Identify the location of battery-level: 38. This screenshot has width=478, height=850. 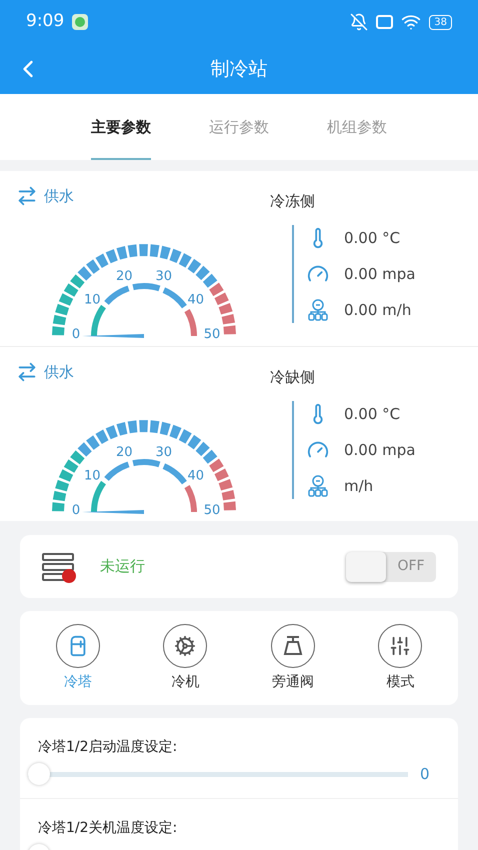
(440, 22).